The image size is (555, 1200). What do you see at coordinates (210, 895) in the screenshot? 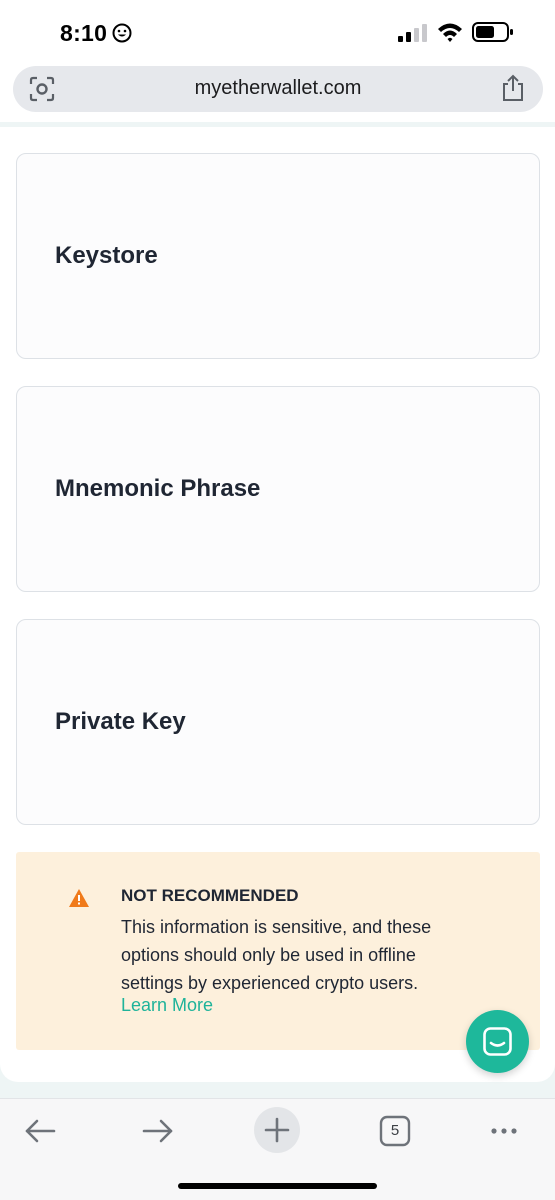
I see `warning-title: NOT RECOMMENDED` at bounding box center [210, 895].